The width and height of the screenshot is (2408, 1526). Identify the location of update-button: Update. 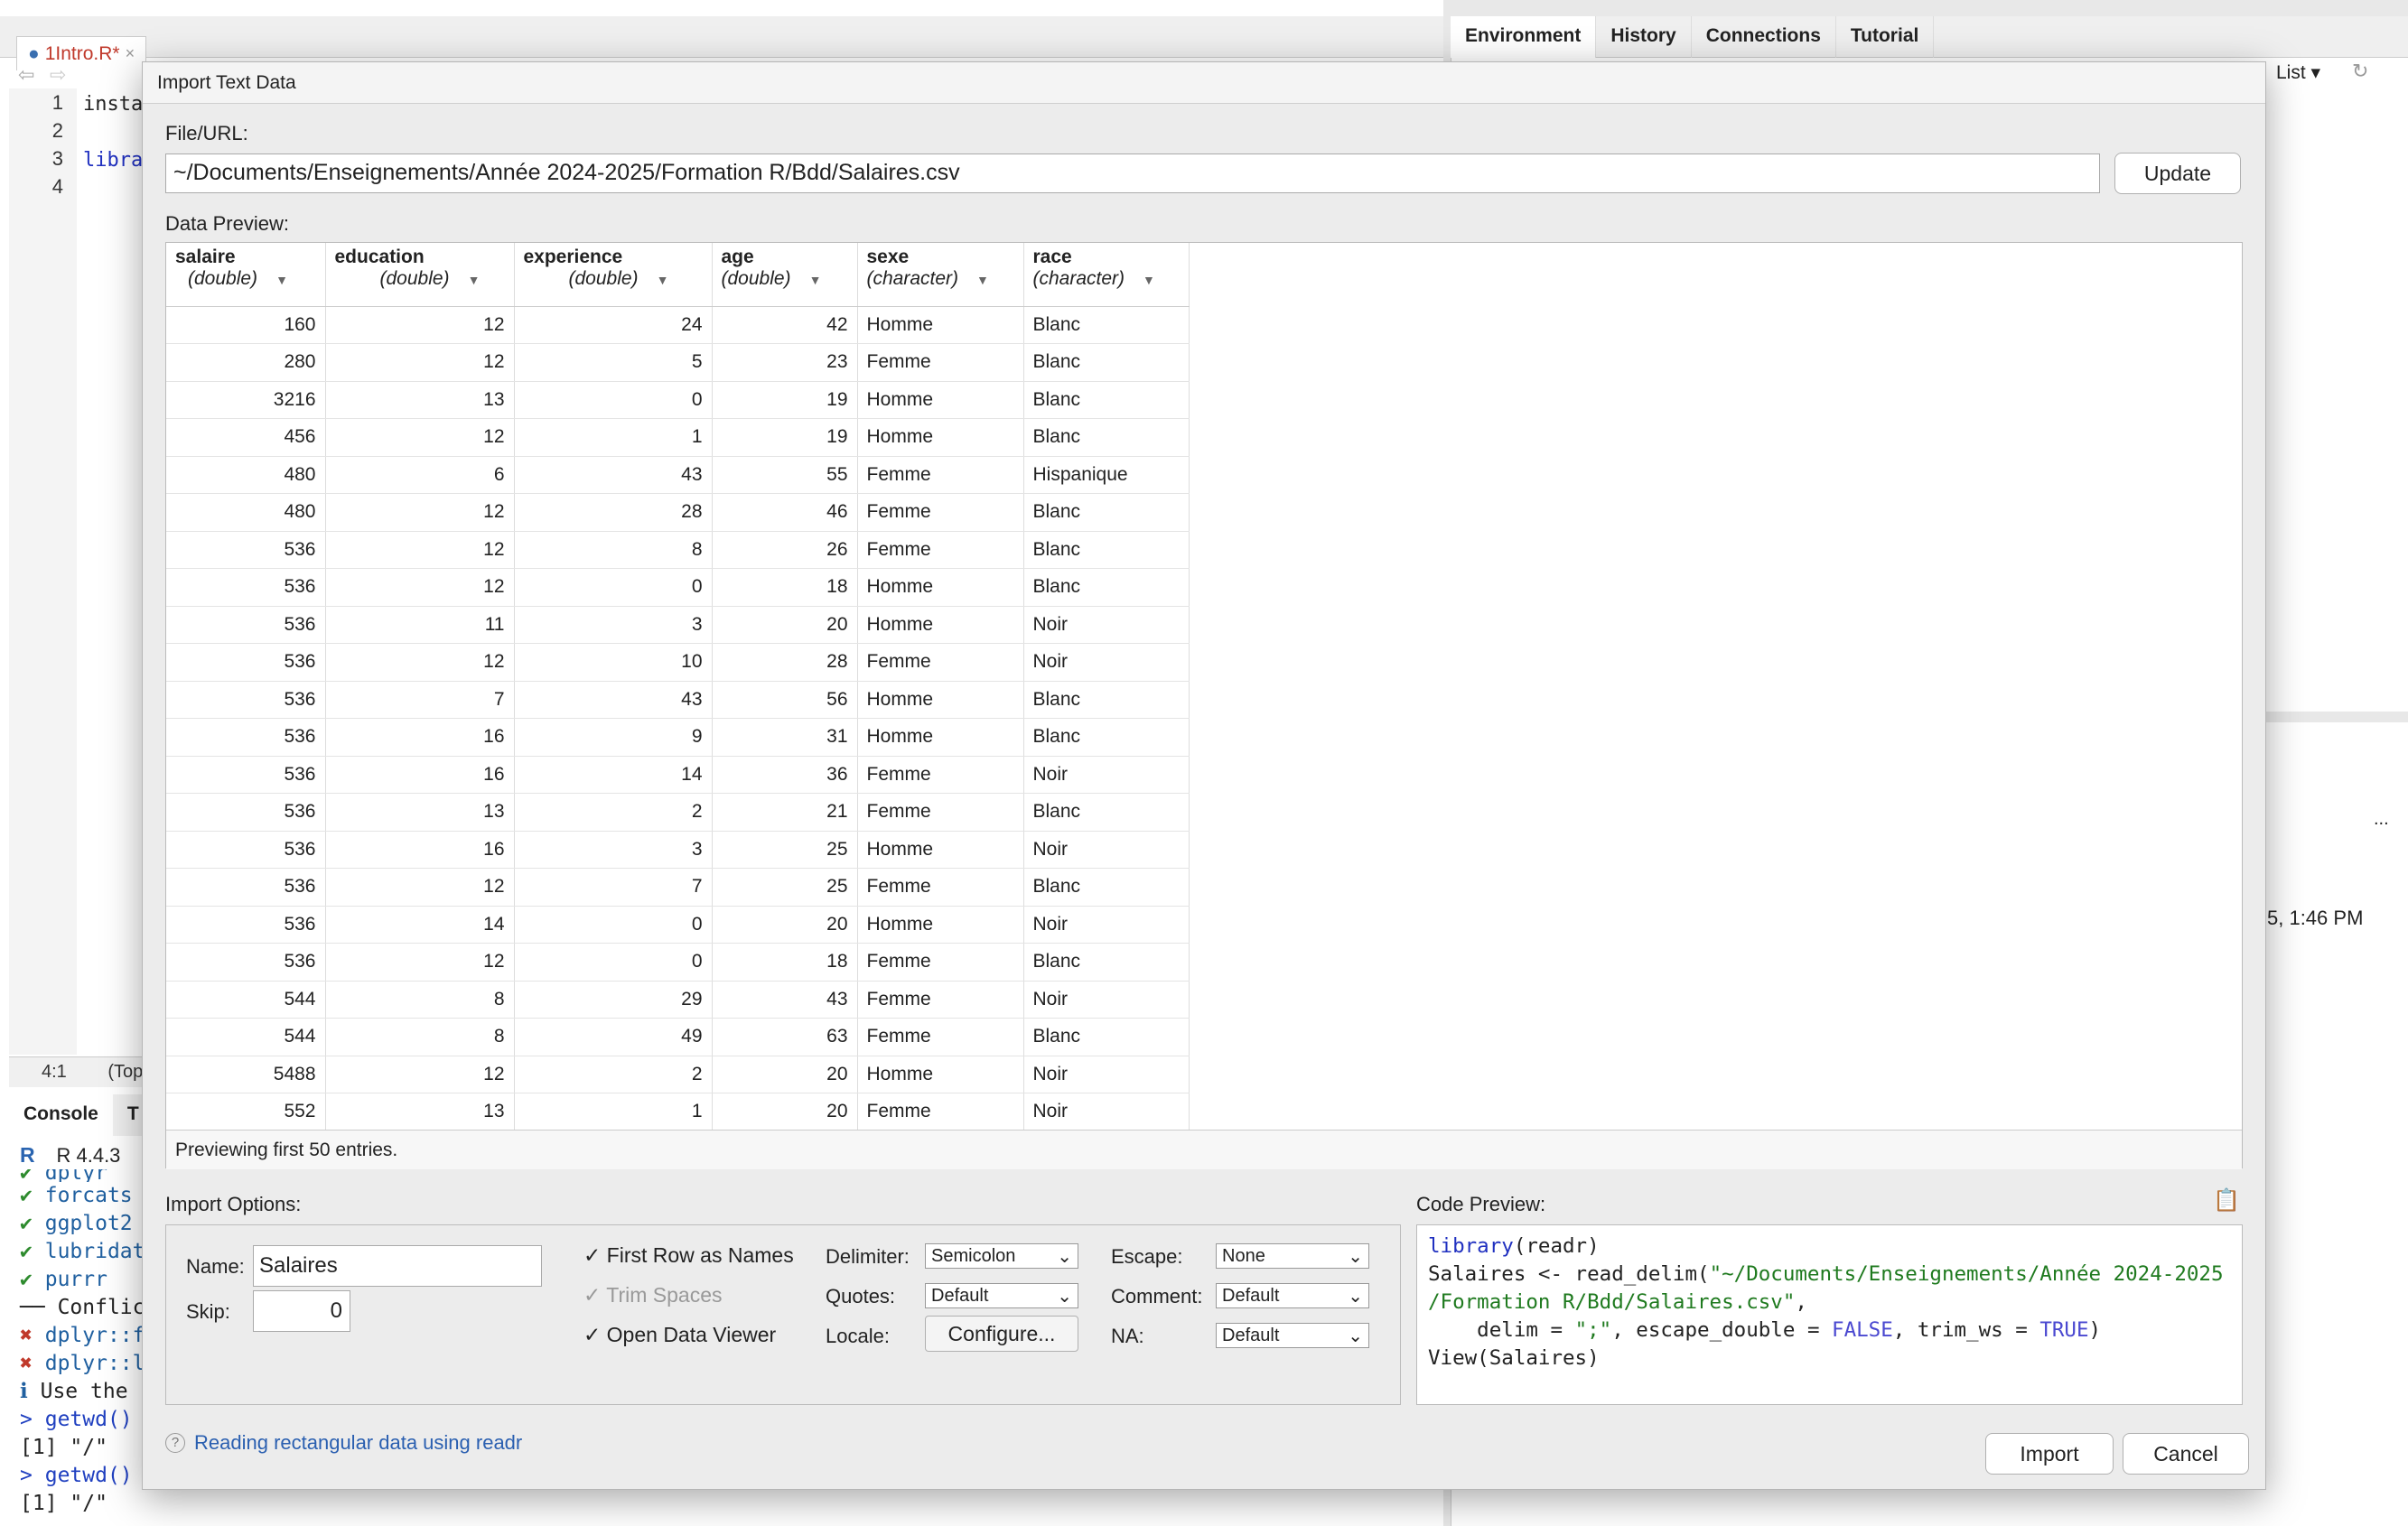
(2177, 173).